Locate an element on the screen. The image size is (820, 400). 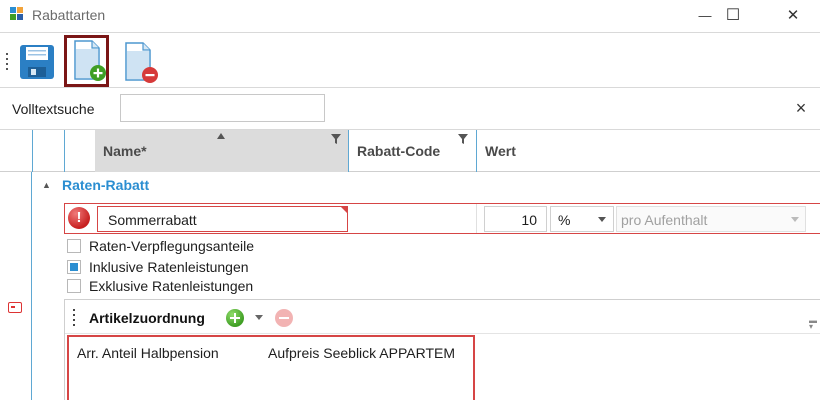
checkbox-label: Exklusive Ratenleistungen is located at coordinates (171, 286).